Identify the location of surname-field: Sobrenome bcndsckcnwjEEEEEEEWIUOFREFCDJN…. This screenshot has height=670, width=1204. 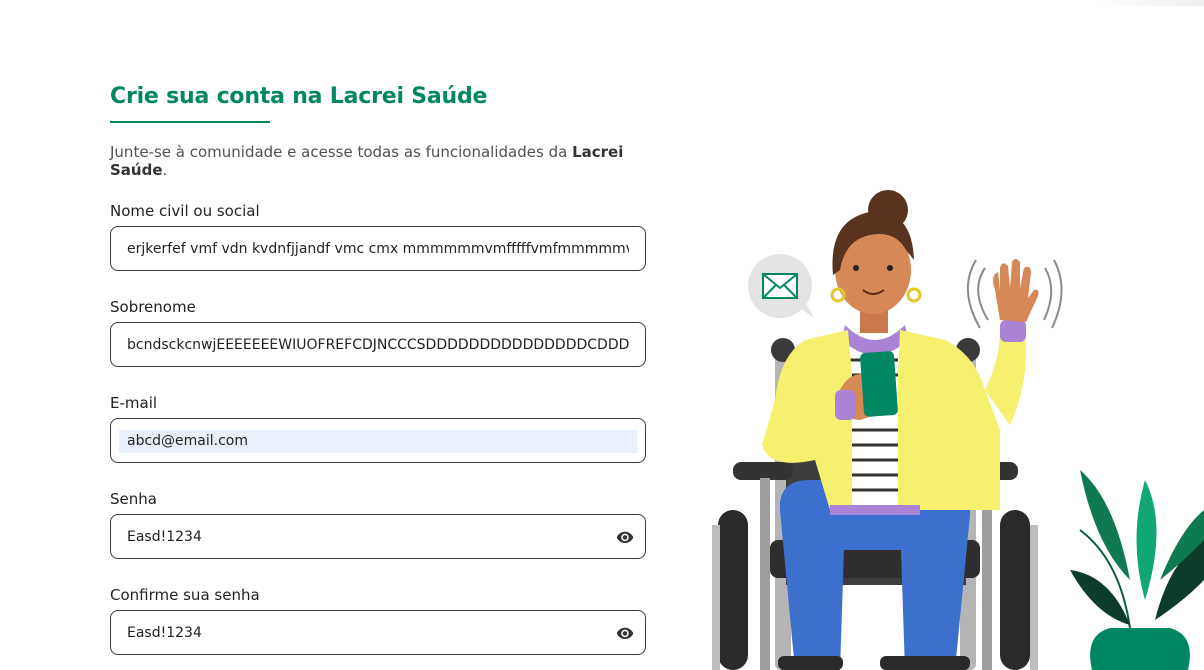
(380, 332).